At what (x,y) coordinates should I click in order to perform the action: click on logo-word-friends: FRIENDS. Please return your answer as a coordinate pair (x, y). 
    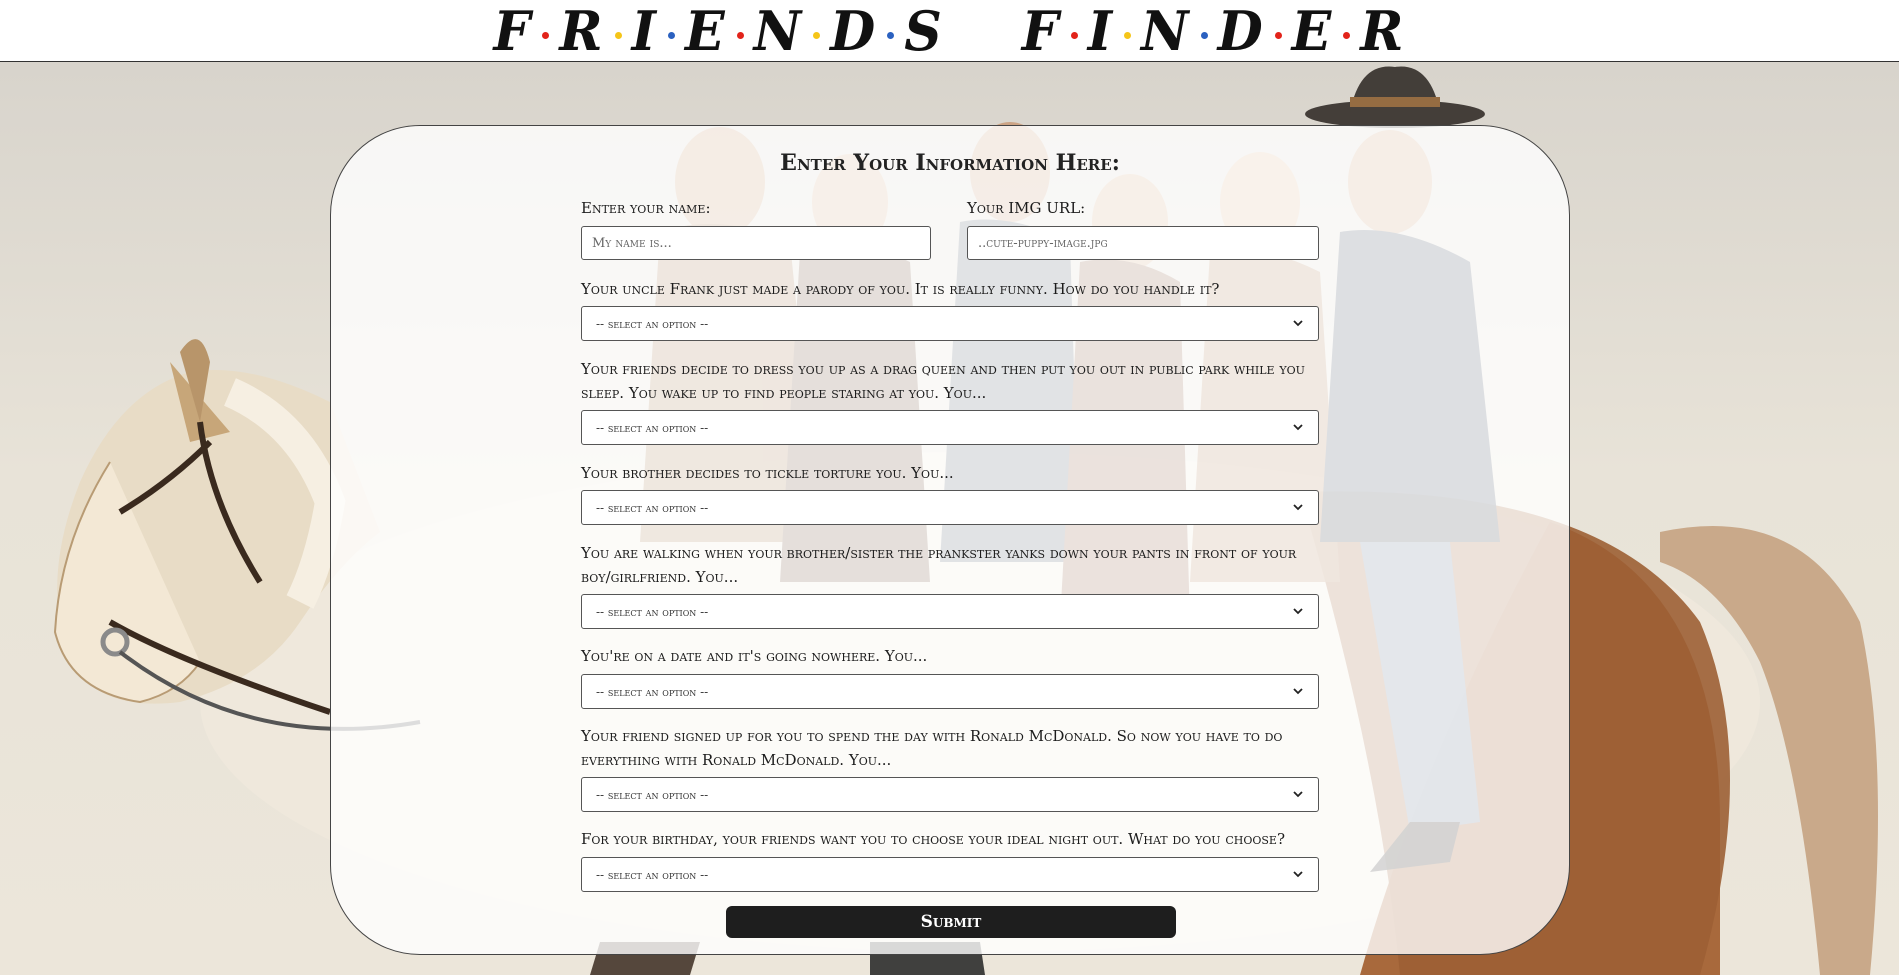
    Looking at the image, I should click on (718, 31).